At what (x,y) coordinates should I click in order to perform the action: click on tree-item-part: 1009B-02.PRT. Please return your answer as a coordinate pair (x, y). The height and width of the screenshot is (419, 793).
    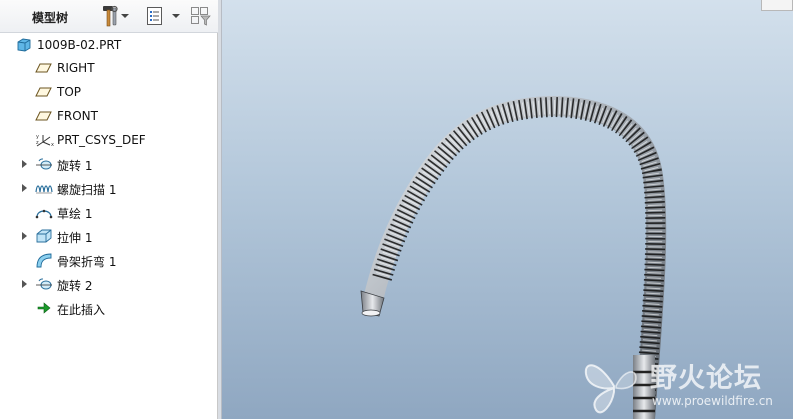
    Looking at the image, I should click on (109, 45).